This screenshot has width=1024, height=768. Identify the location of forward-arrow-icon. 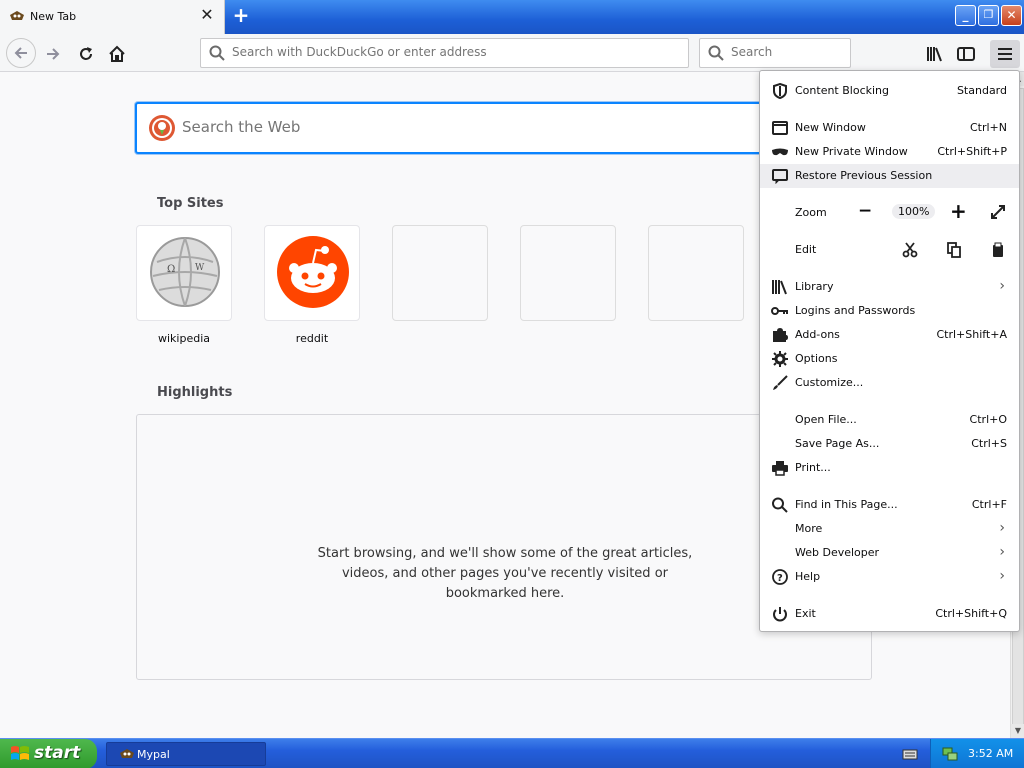
(53, 54).